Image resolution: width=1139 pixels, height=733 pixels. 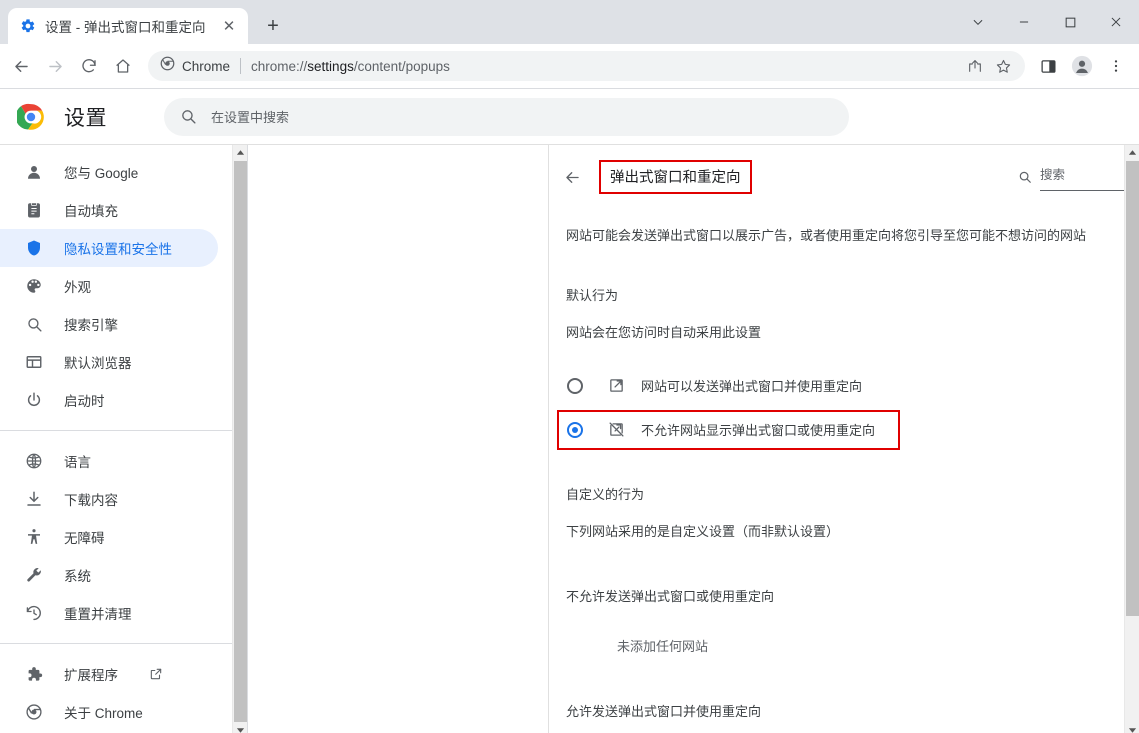 What do you see at coordinates (675, 177) in the screenshot?
I see `subpage-title-highlight: 弹出式窗口和重定向` at bounding box center [675, 177].